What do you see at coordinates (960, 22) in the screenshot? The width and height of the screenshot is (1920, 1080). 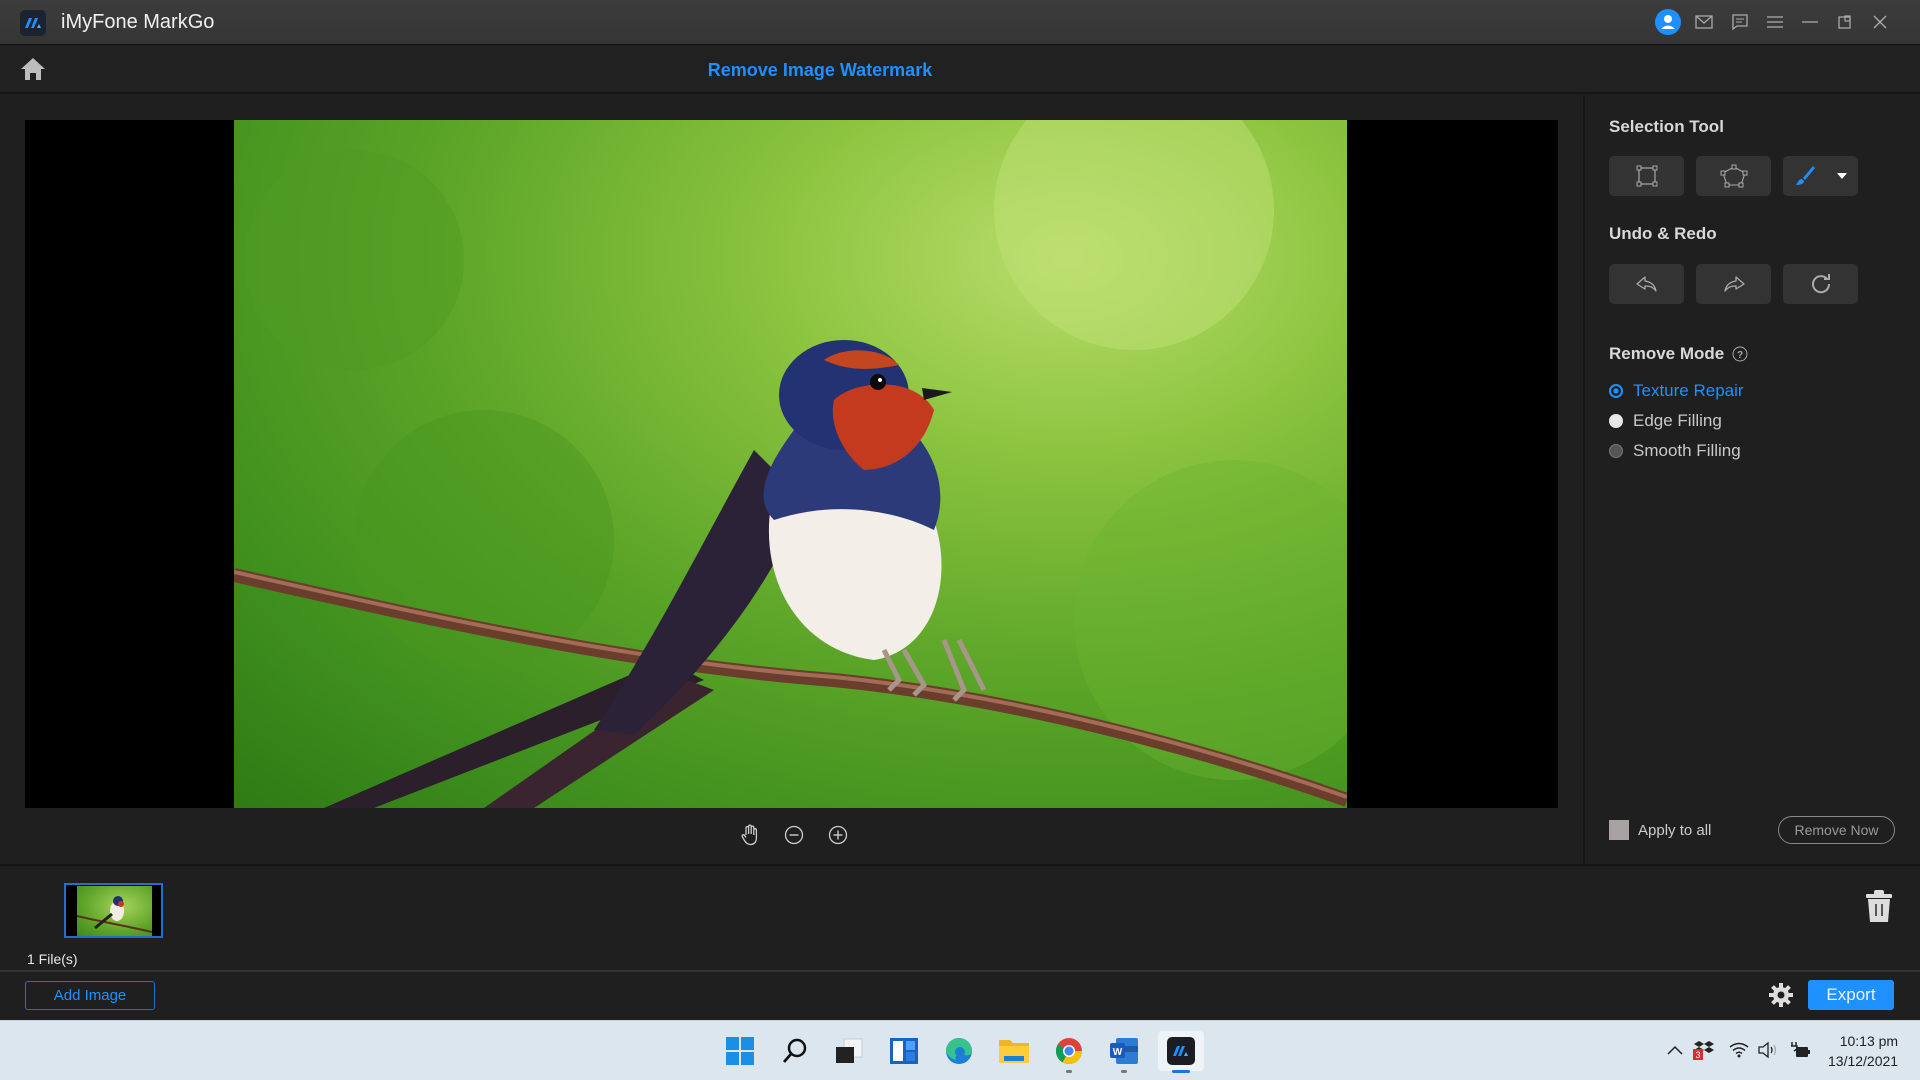 I see `title-bar: iMyFone MarkGo` at bounding box center [960, 22].